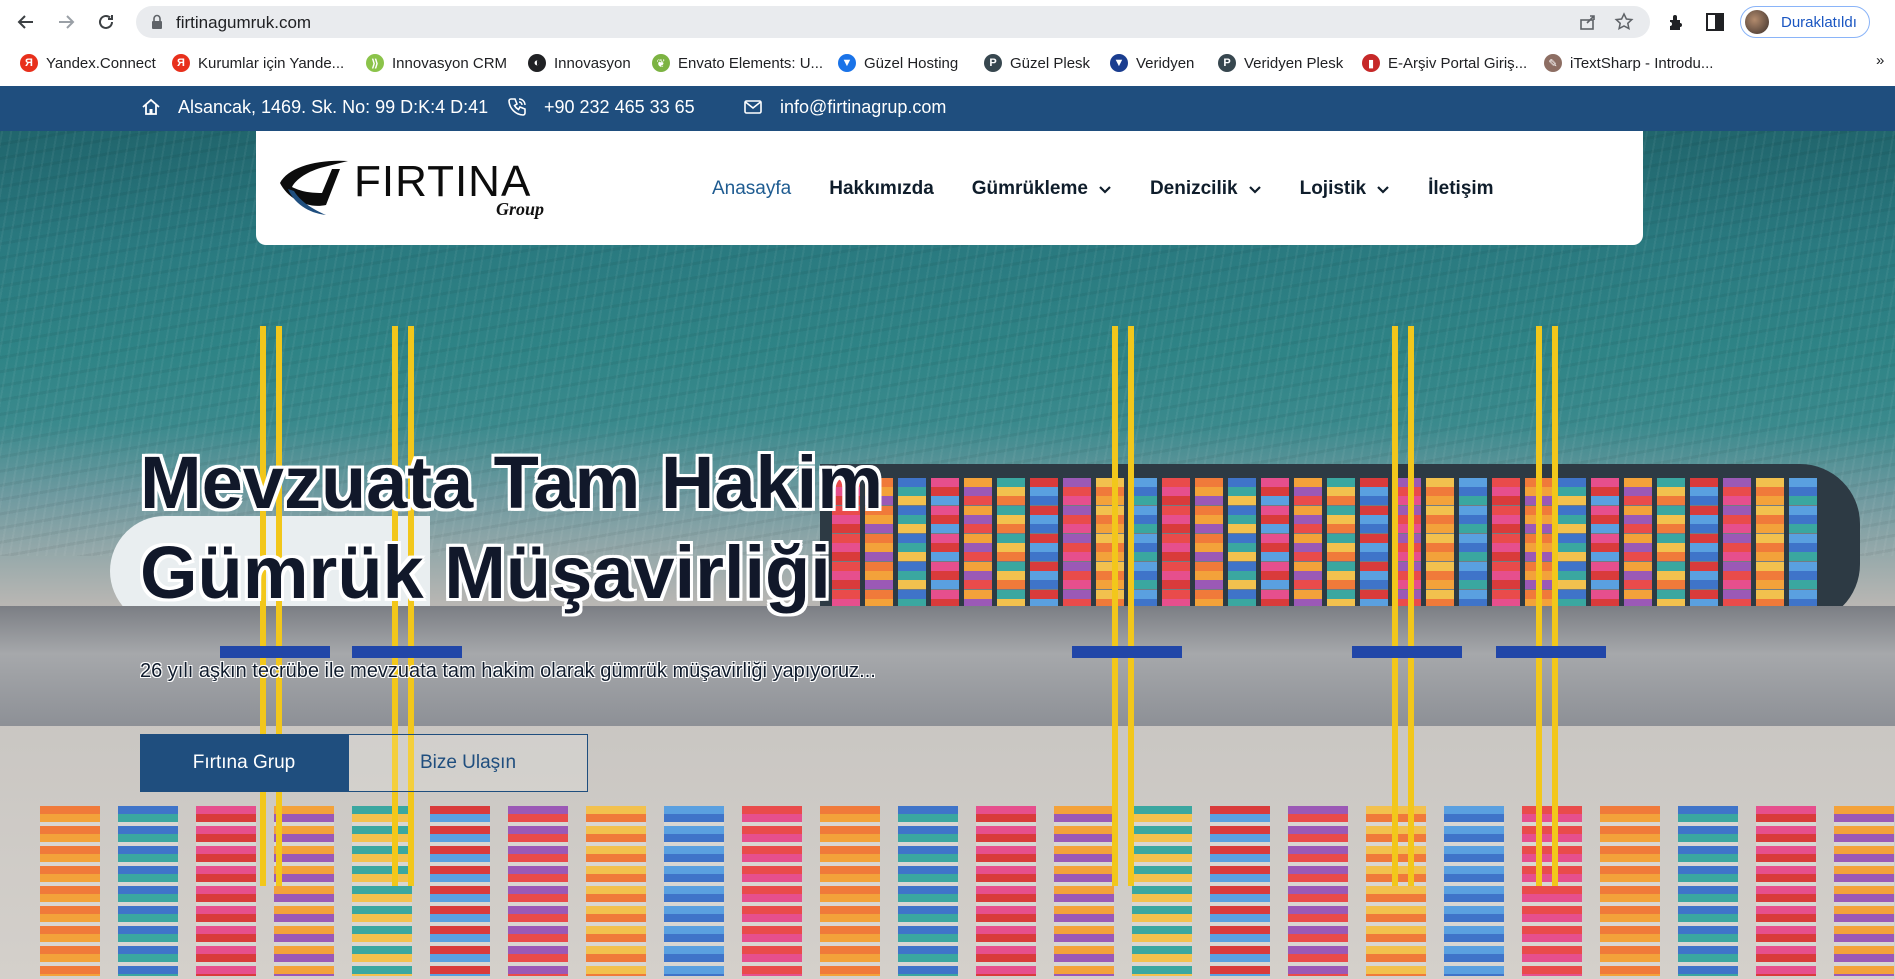 The height and width of the screenshot is (979, 1895). I want to click on logo-mark-icon, so click(314, 187).